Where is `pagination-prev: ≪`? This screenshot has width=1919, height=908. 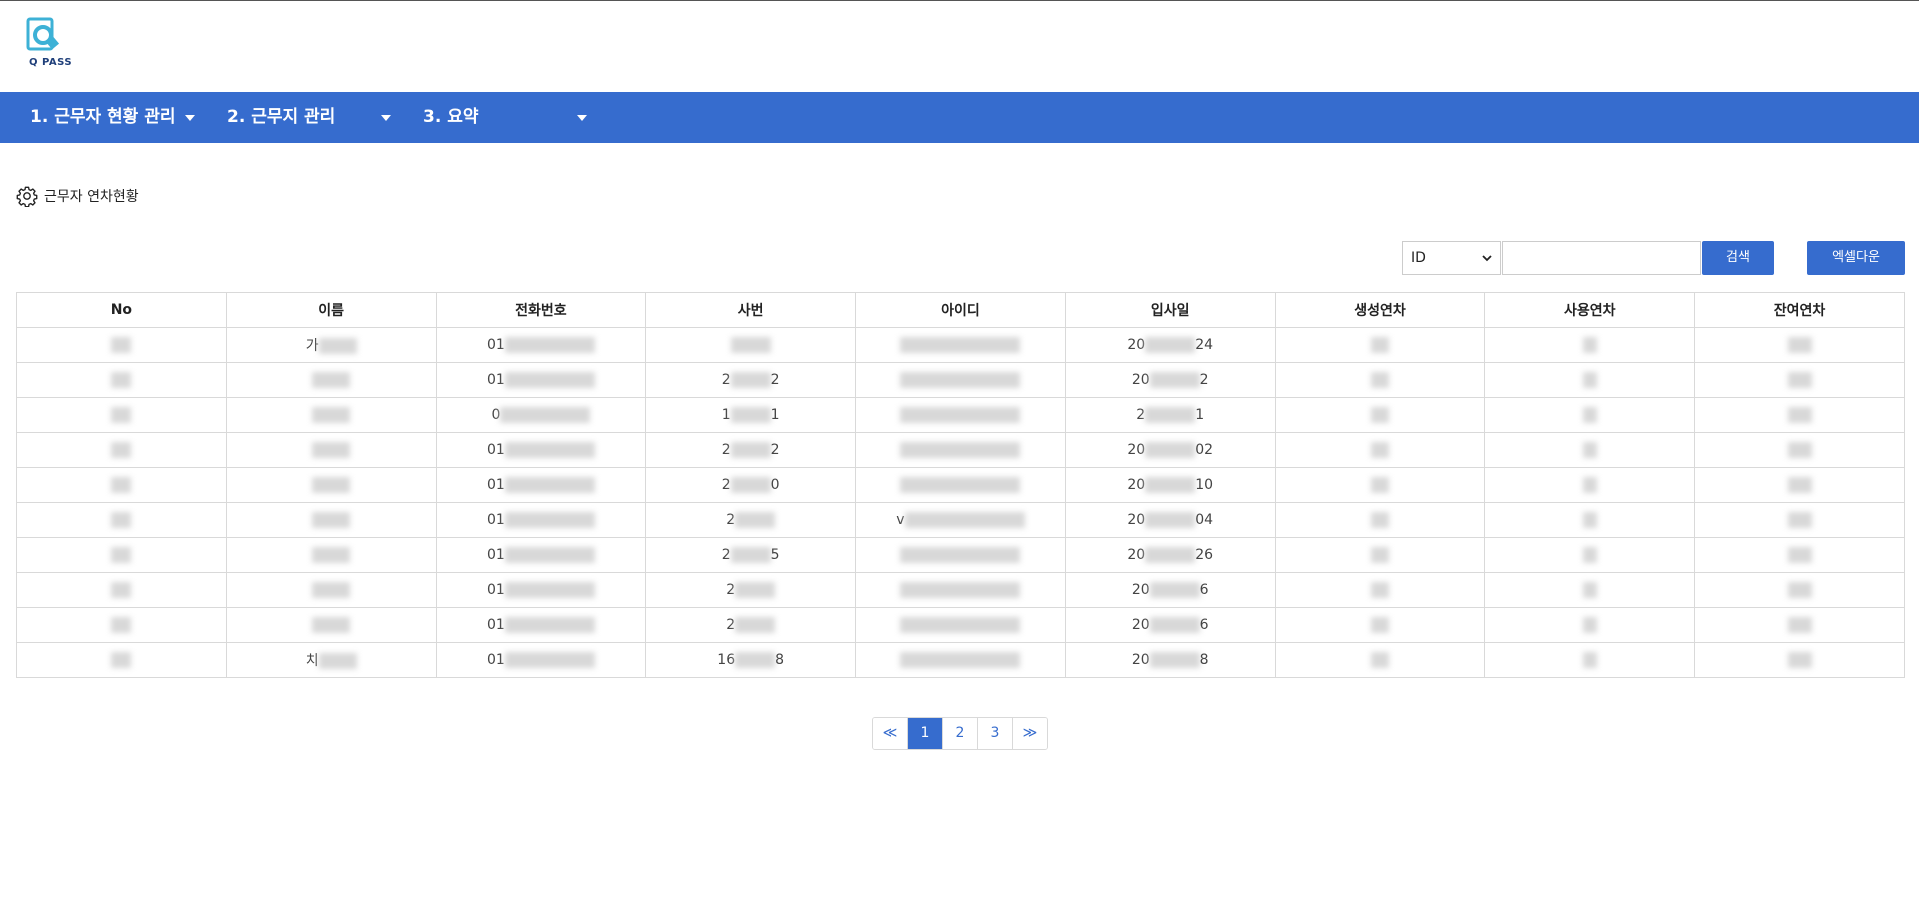
pagination-prev: ≪ is located at coordinates (890, 733).